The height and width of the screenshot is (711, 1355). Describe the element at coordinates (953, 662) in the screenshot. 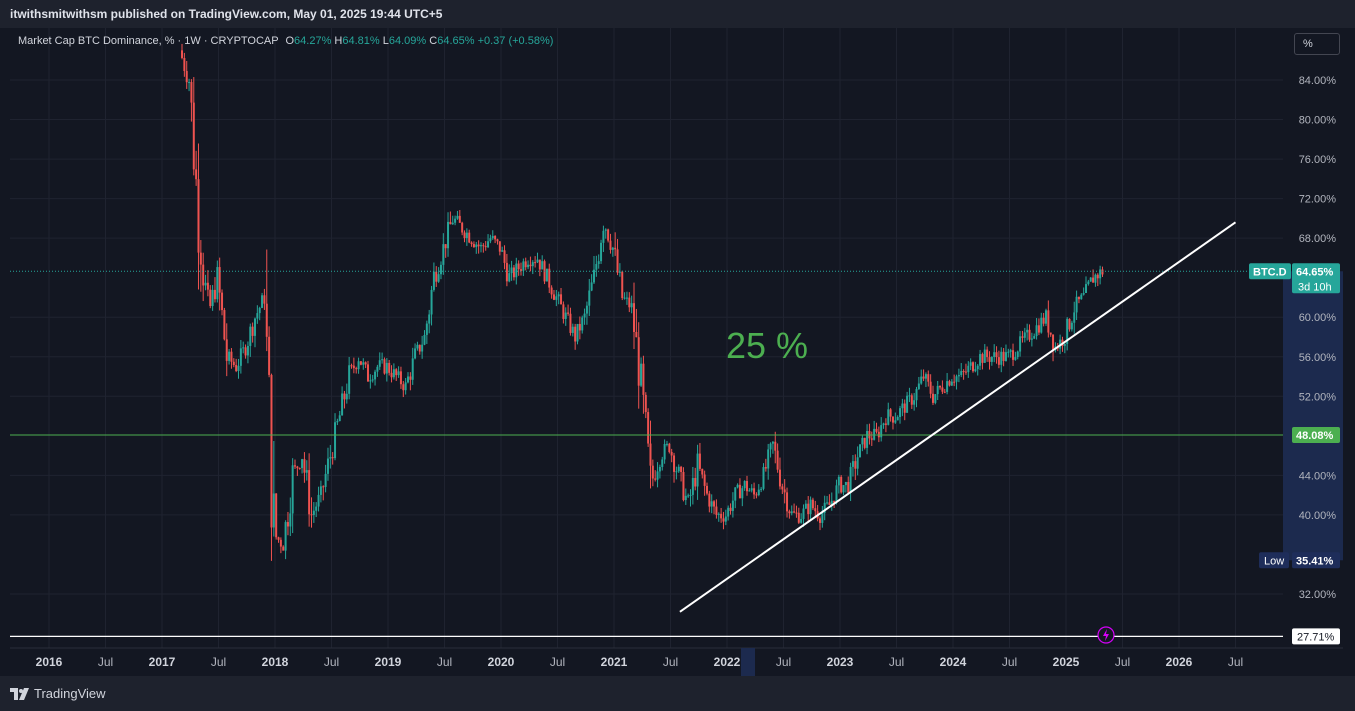

I see `x-tick-label: 2024` at that location.